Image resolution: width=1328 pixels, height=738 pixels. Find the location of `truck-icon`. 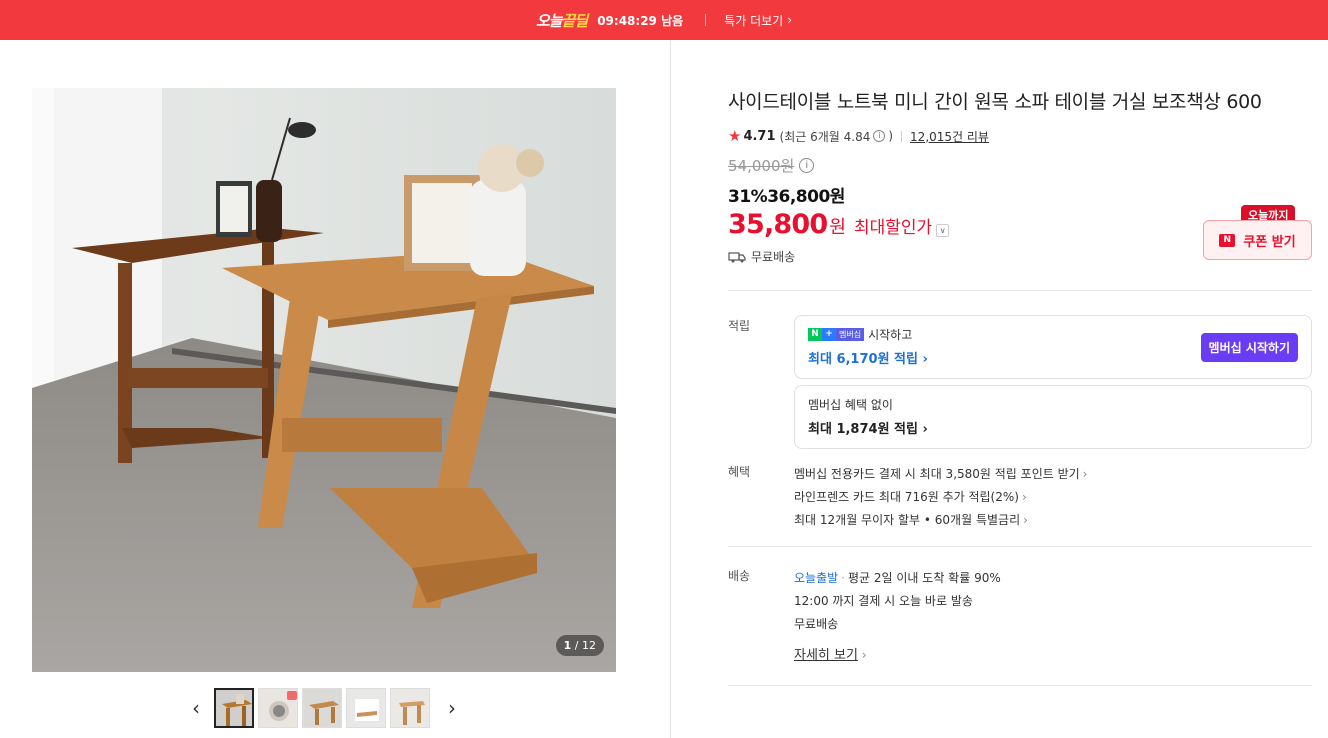

truck-icon is located at coordinates (737, 256).